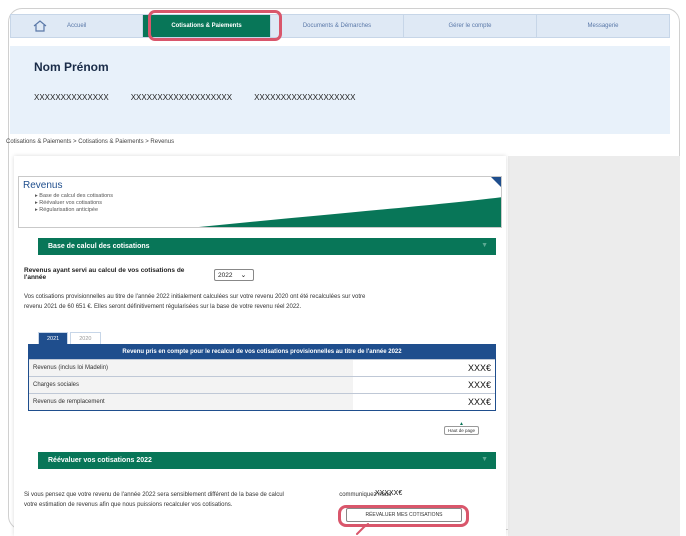 The width and height of the screenshot is (686, 536). What do you see at coordinates (35, 277) in the screenshot?
I see `year-label-line: l'année` at bounding box center [35, 277].